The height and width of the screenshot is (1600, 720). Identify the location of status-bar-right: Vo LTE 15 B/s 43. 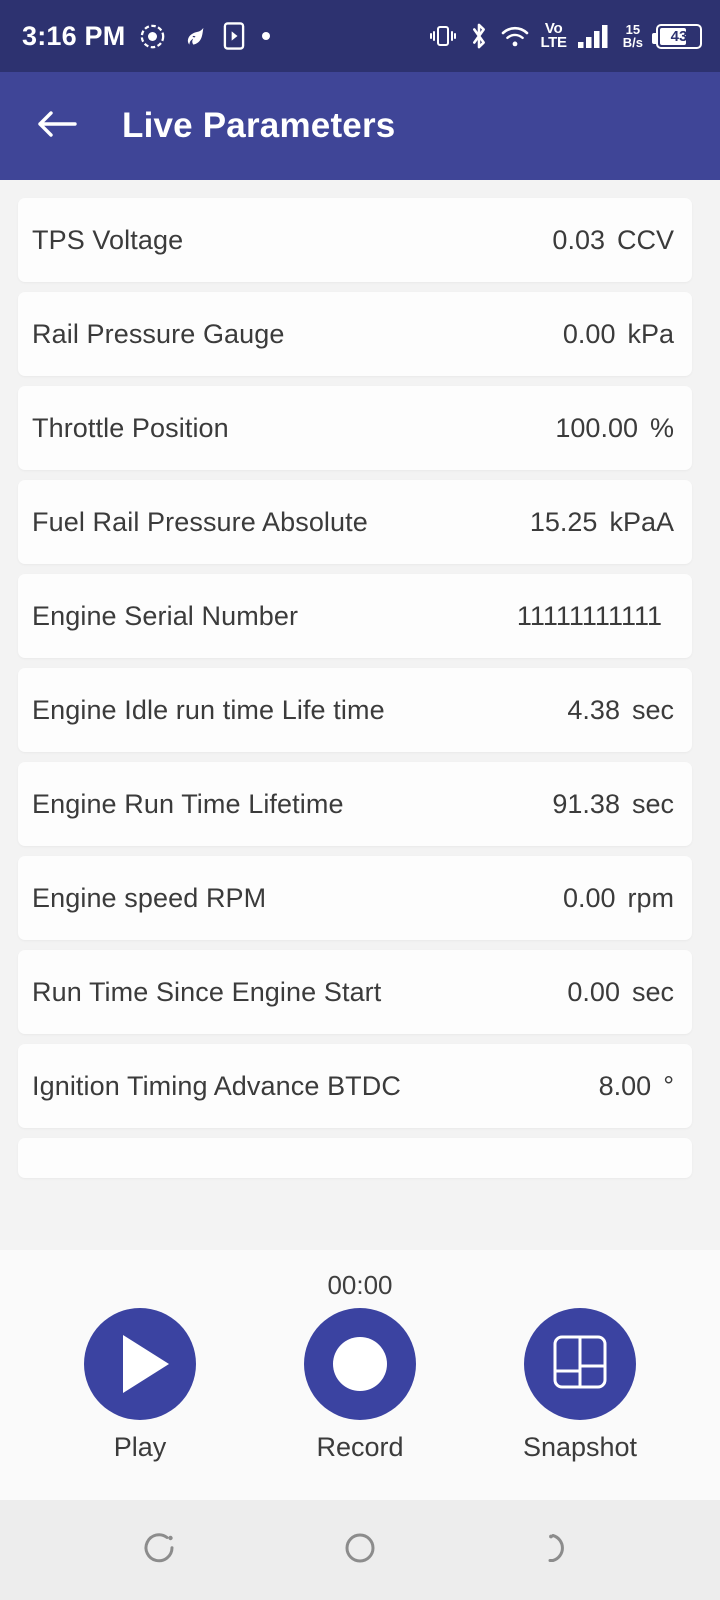
(565, 35).